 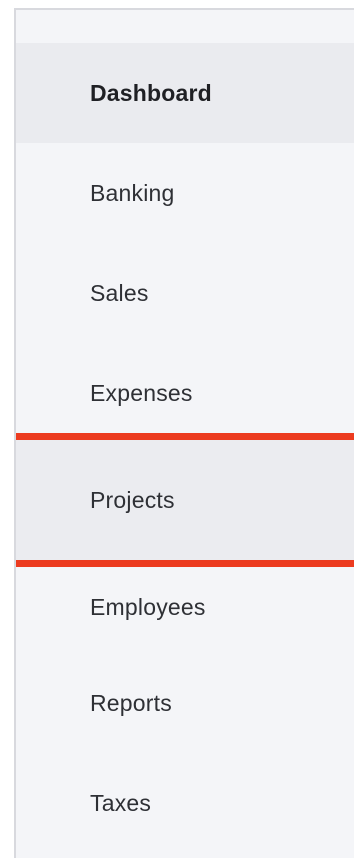 I want to click on sidebar-item-label: Expenses, so click(x=141, y=392).